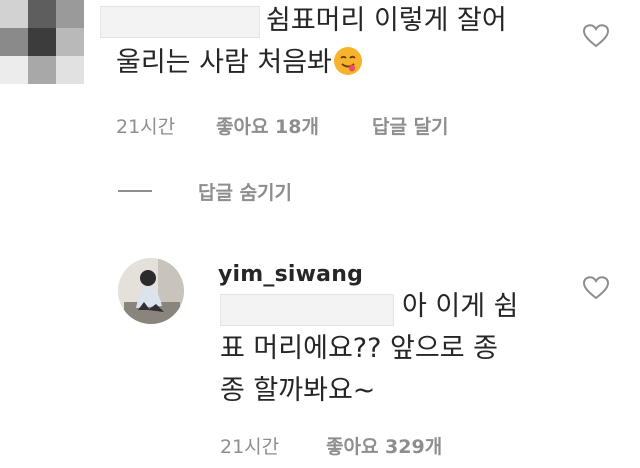  Describe the element at coordinates (290, 274) in the screenshot. I see `reply-username: yim_siwang` at that location.